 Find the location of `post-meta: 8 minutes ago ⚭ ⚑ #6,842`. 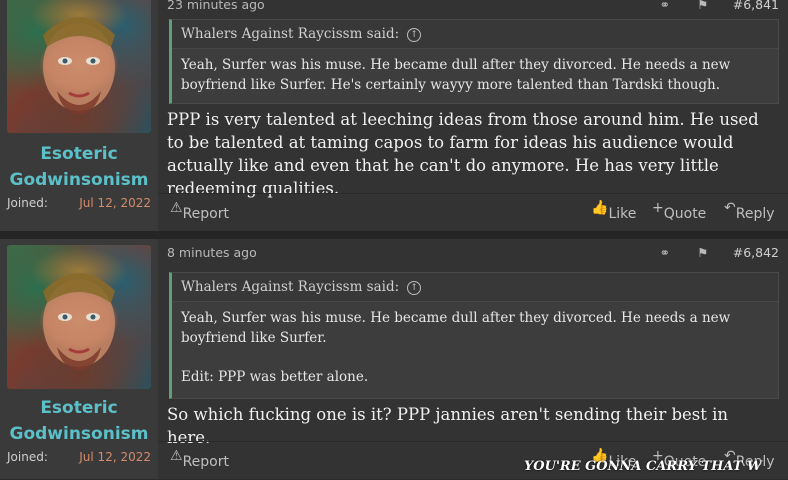

post-meta: 8 minutes ago ⚭ ⚑ #6,842 is located at coordinates (473, 252).